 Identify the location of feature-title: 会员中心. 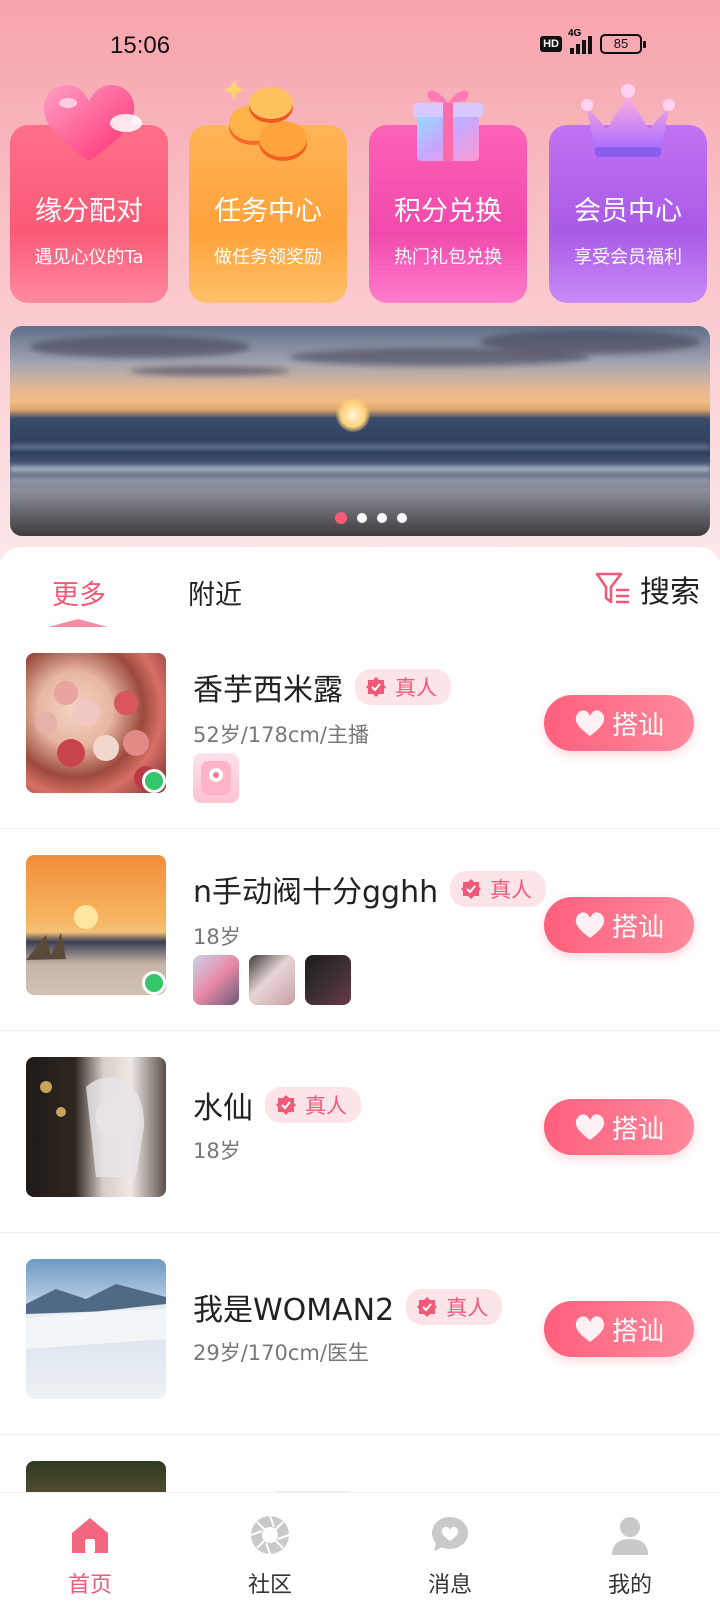
(628, 211).